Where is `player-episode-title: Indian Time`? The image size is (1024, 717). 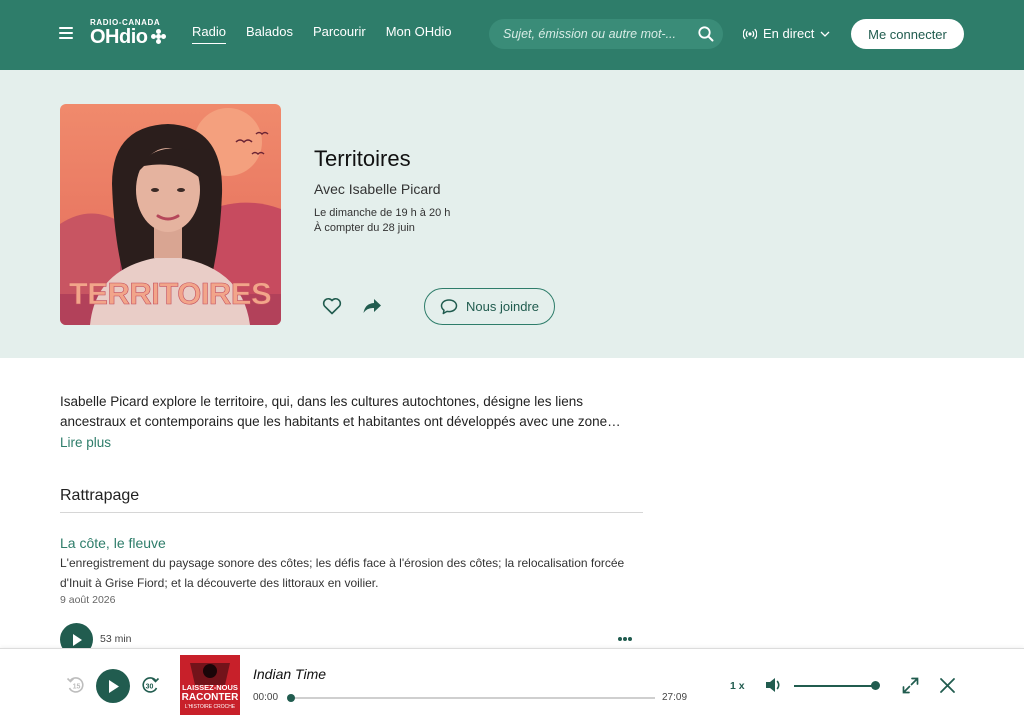
player-episode-title: Indian Time is located at coordinates (290, 674).